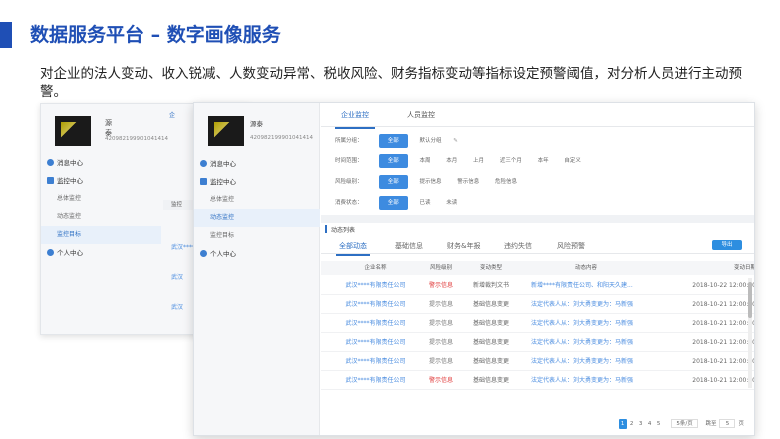  I want to click on table-header: 企业名称 风险级别 变动类型 动态内容 变动日期, so click(537, 268).